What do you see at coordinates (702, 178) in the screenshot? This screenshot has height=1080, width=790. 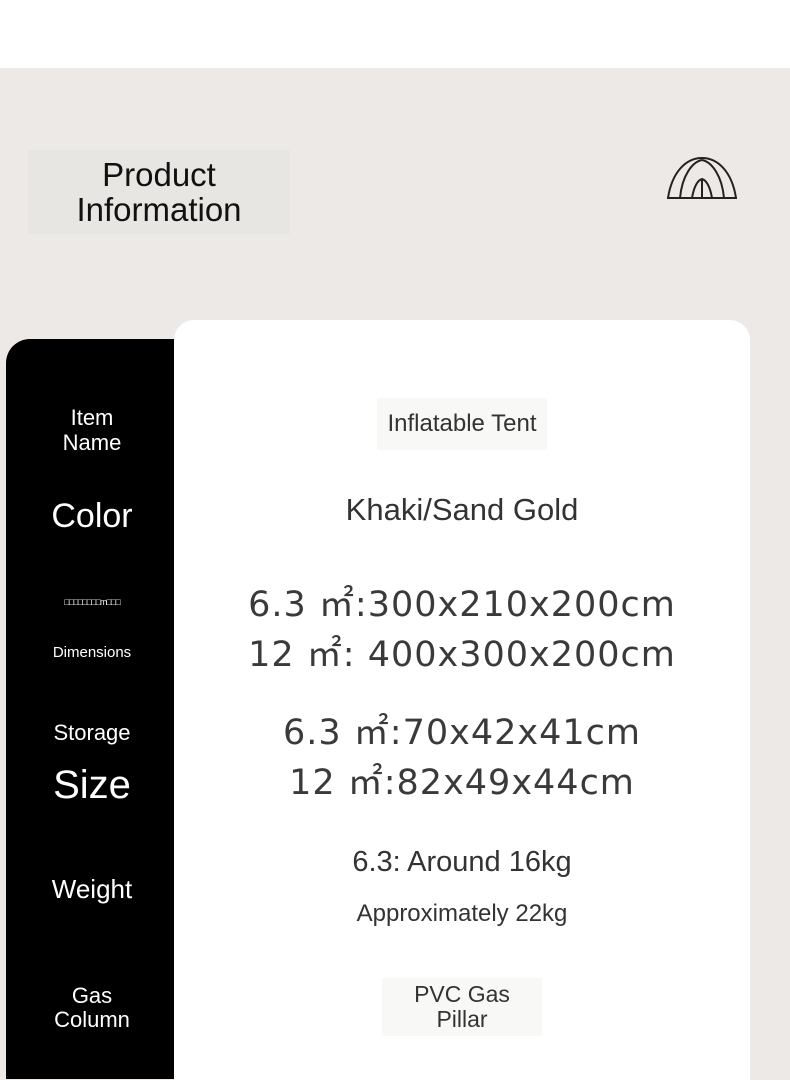 I see `tent-icon` at bounding box center [702, 178].